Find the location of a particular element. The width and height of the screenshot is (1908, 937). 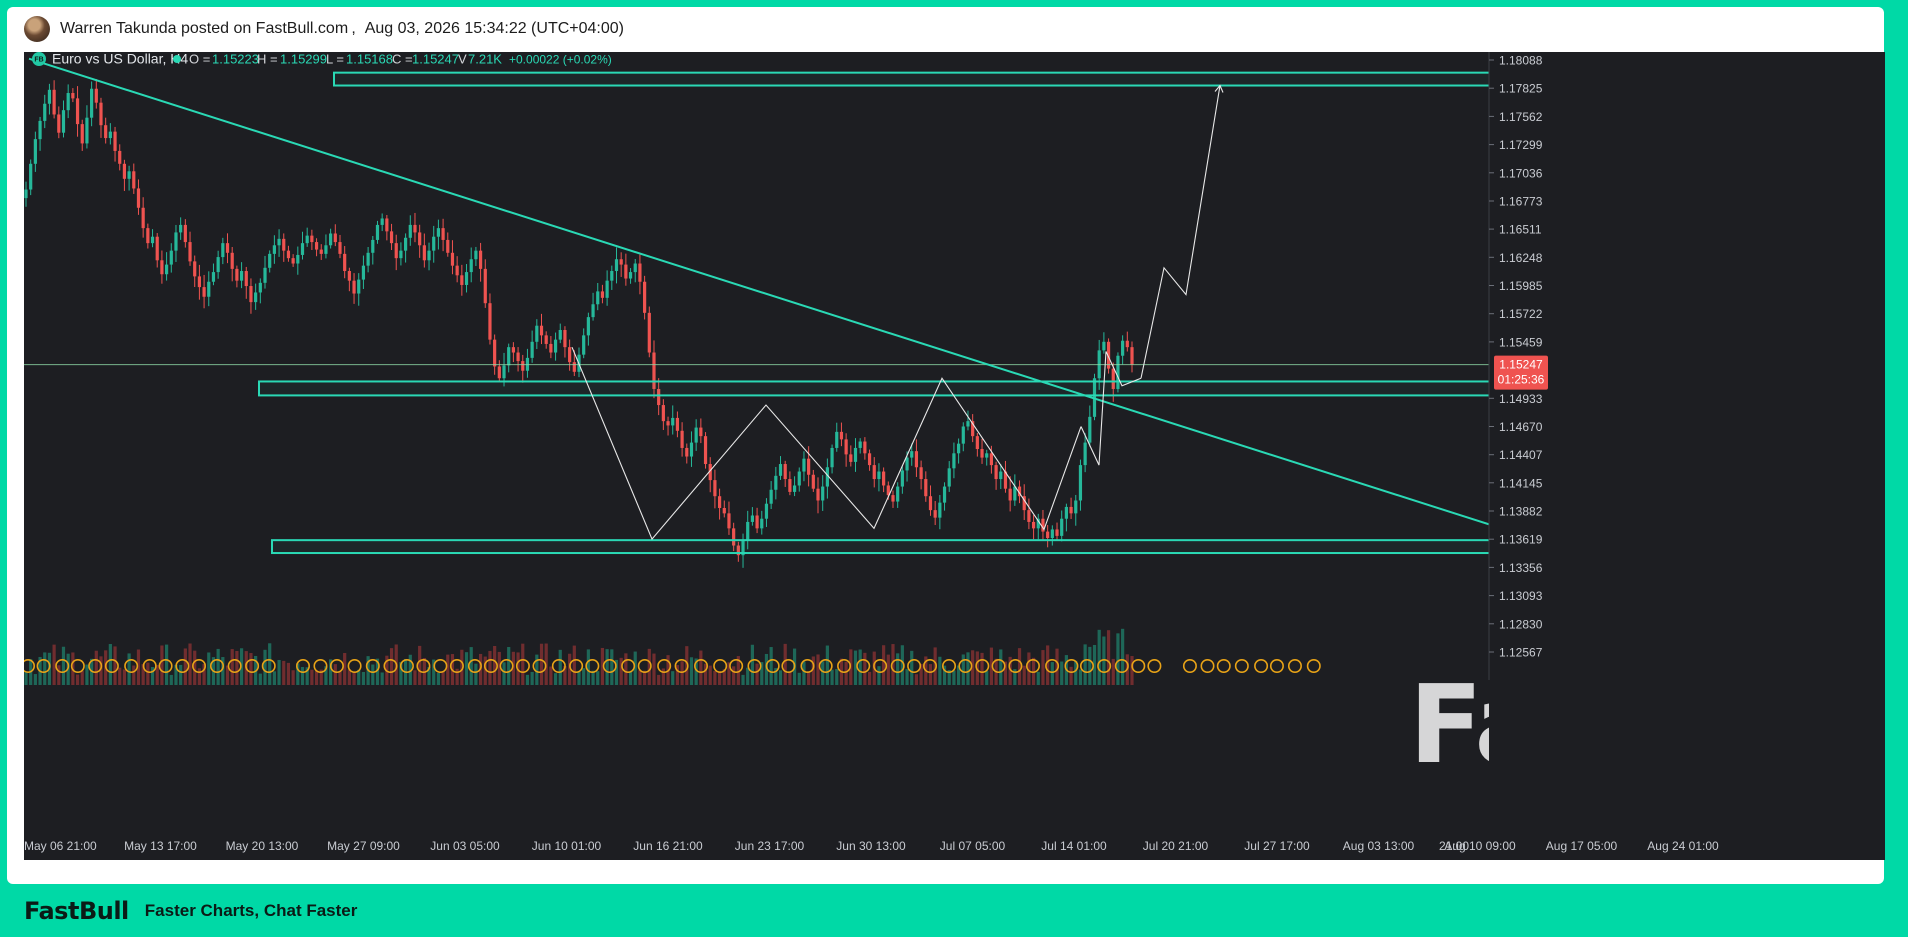

wave-pattern-path is located at coordinates (826, 443).